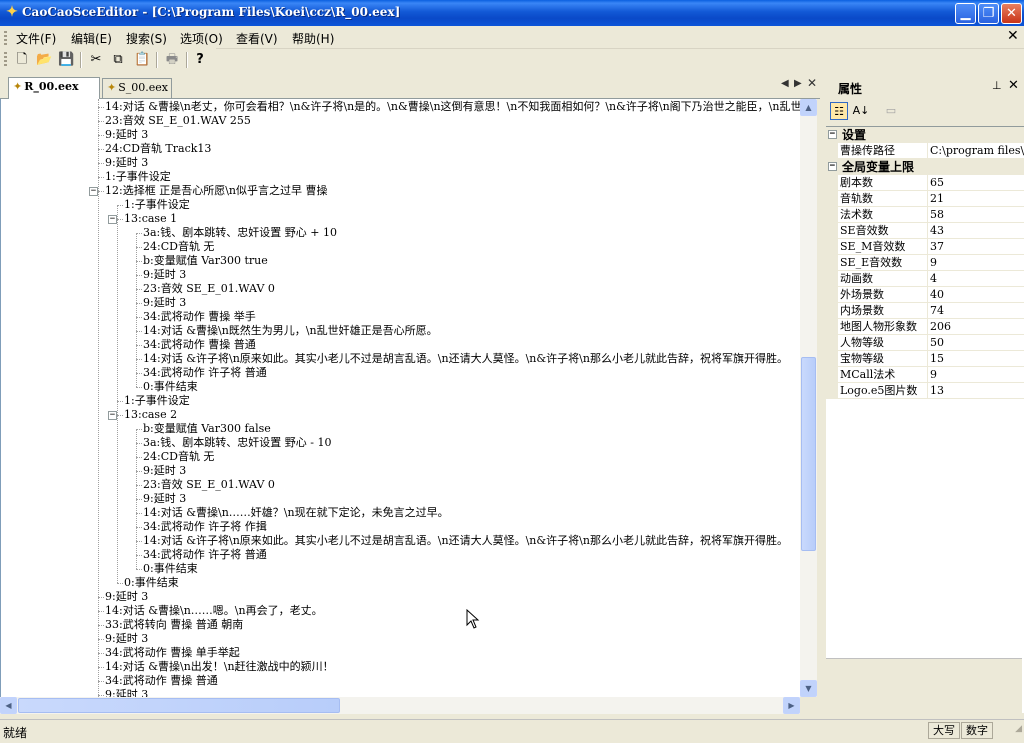 The image size is (1024, 743). What do you see at coordinates (997, 85) in the screenshot?
I see `pin-icon: ⊥` at bounding box center [997, 85].